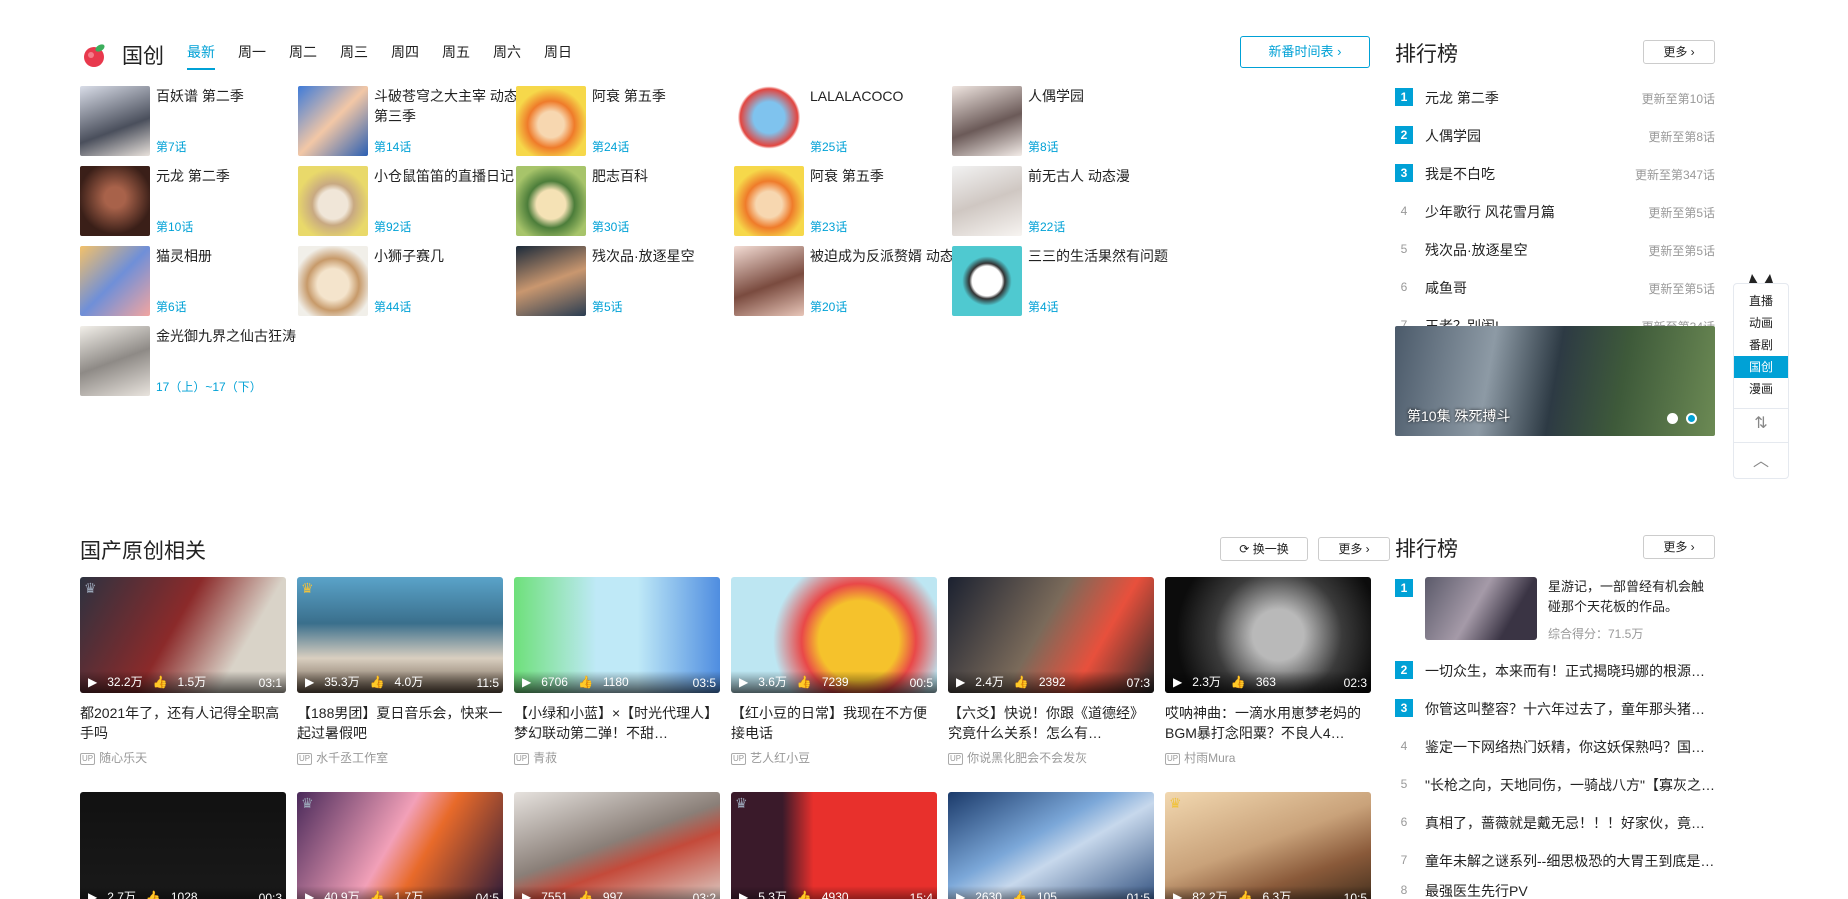  What do you see at coordinates (828, 306) in the screenshot?
I see `show-episode: 第20话` at bounding box center [828, 306].